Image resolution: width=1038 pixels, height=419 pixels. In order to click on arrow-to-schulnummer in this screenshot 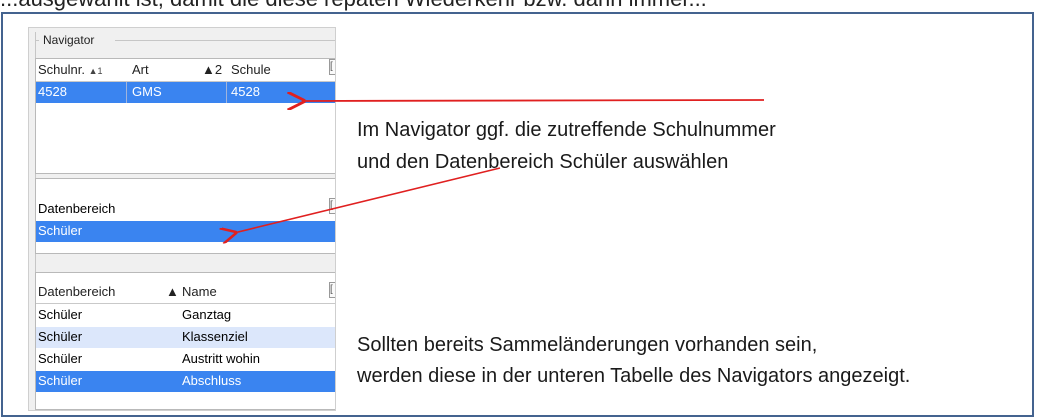, I will do `click(533, 100)`.